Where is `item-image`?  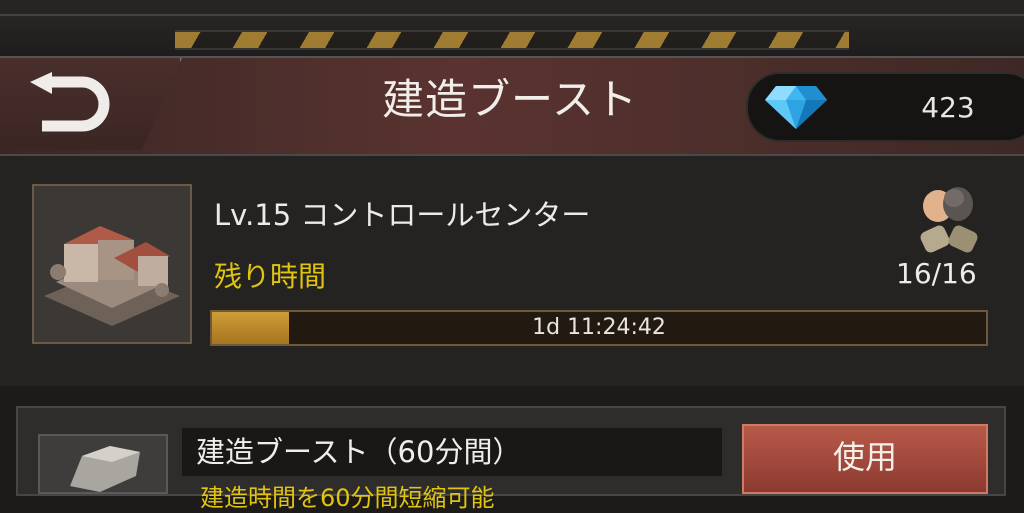
item-image is located at coordinates (103, 464).